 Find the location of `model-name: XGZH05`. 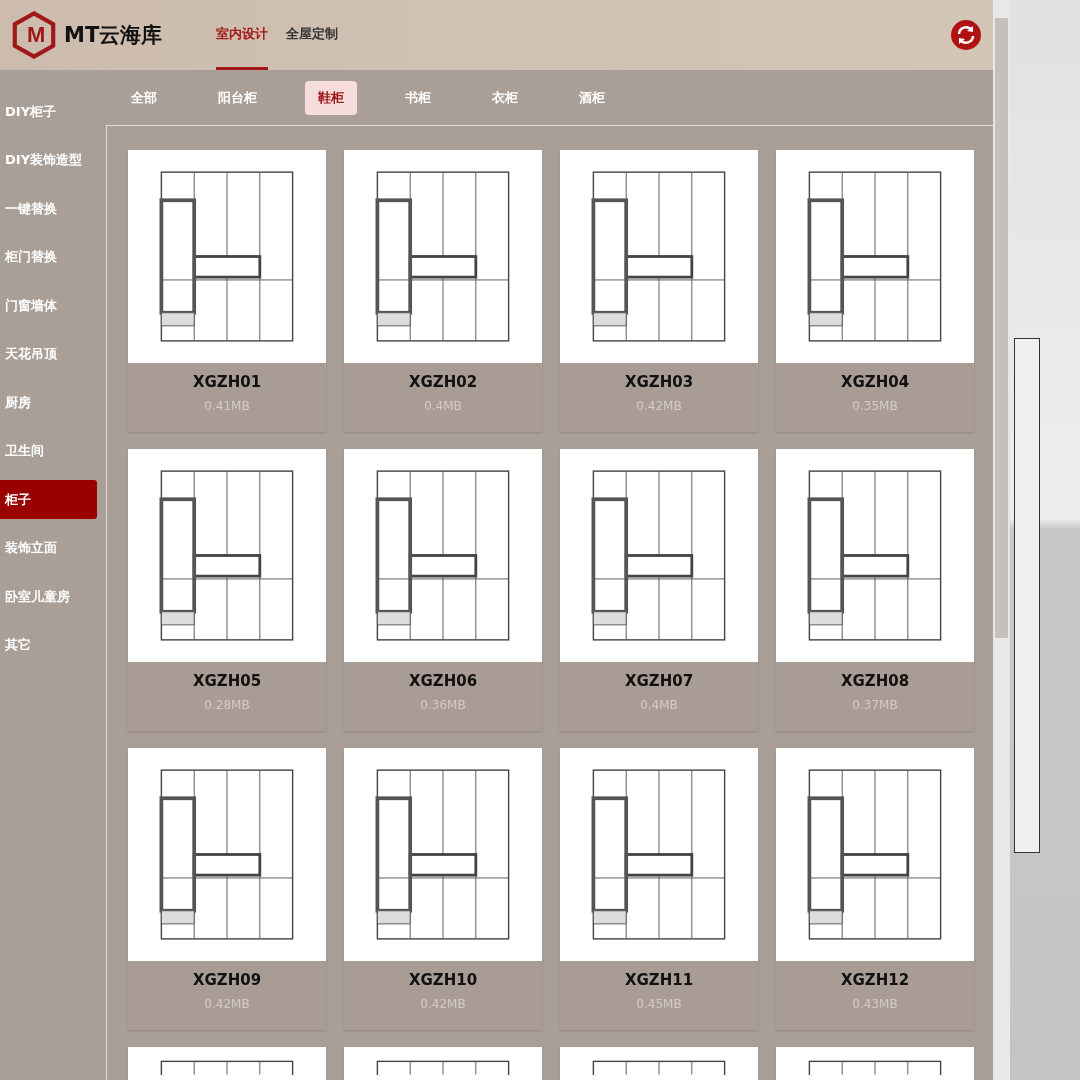

model-name: XGZH05 is located at coordinates (227, 681).